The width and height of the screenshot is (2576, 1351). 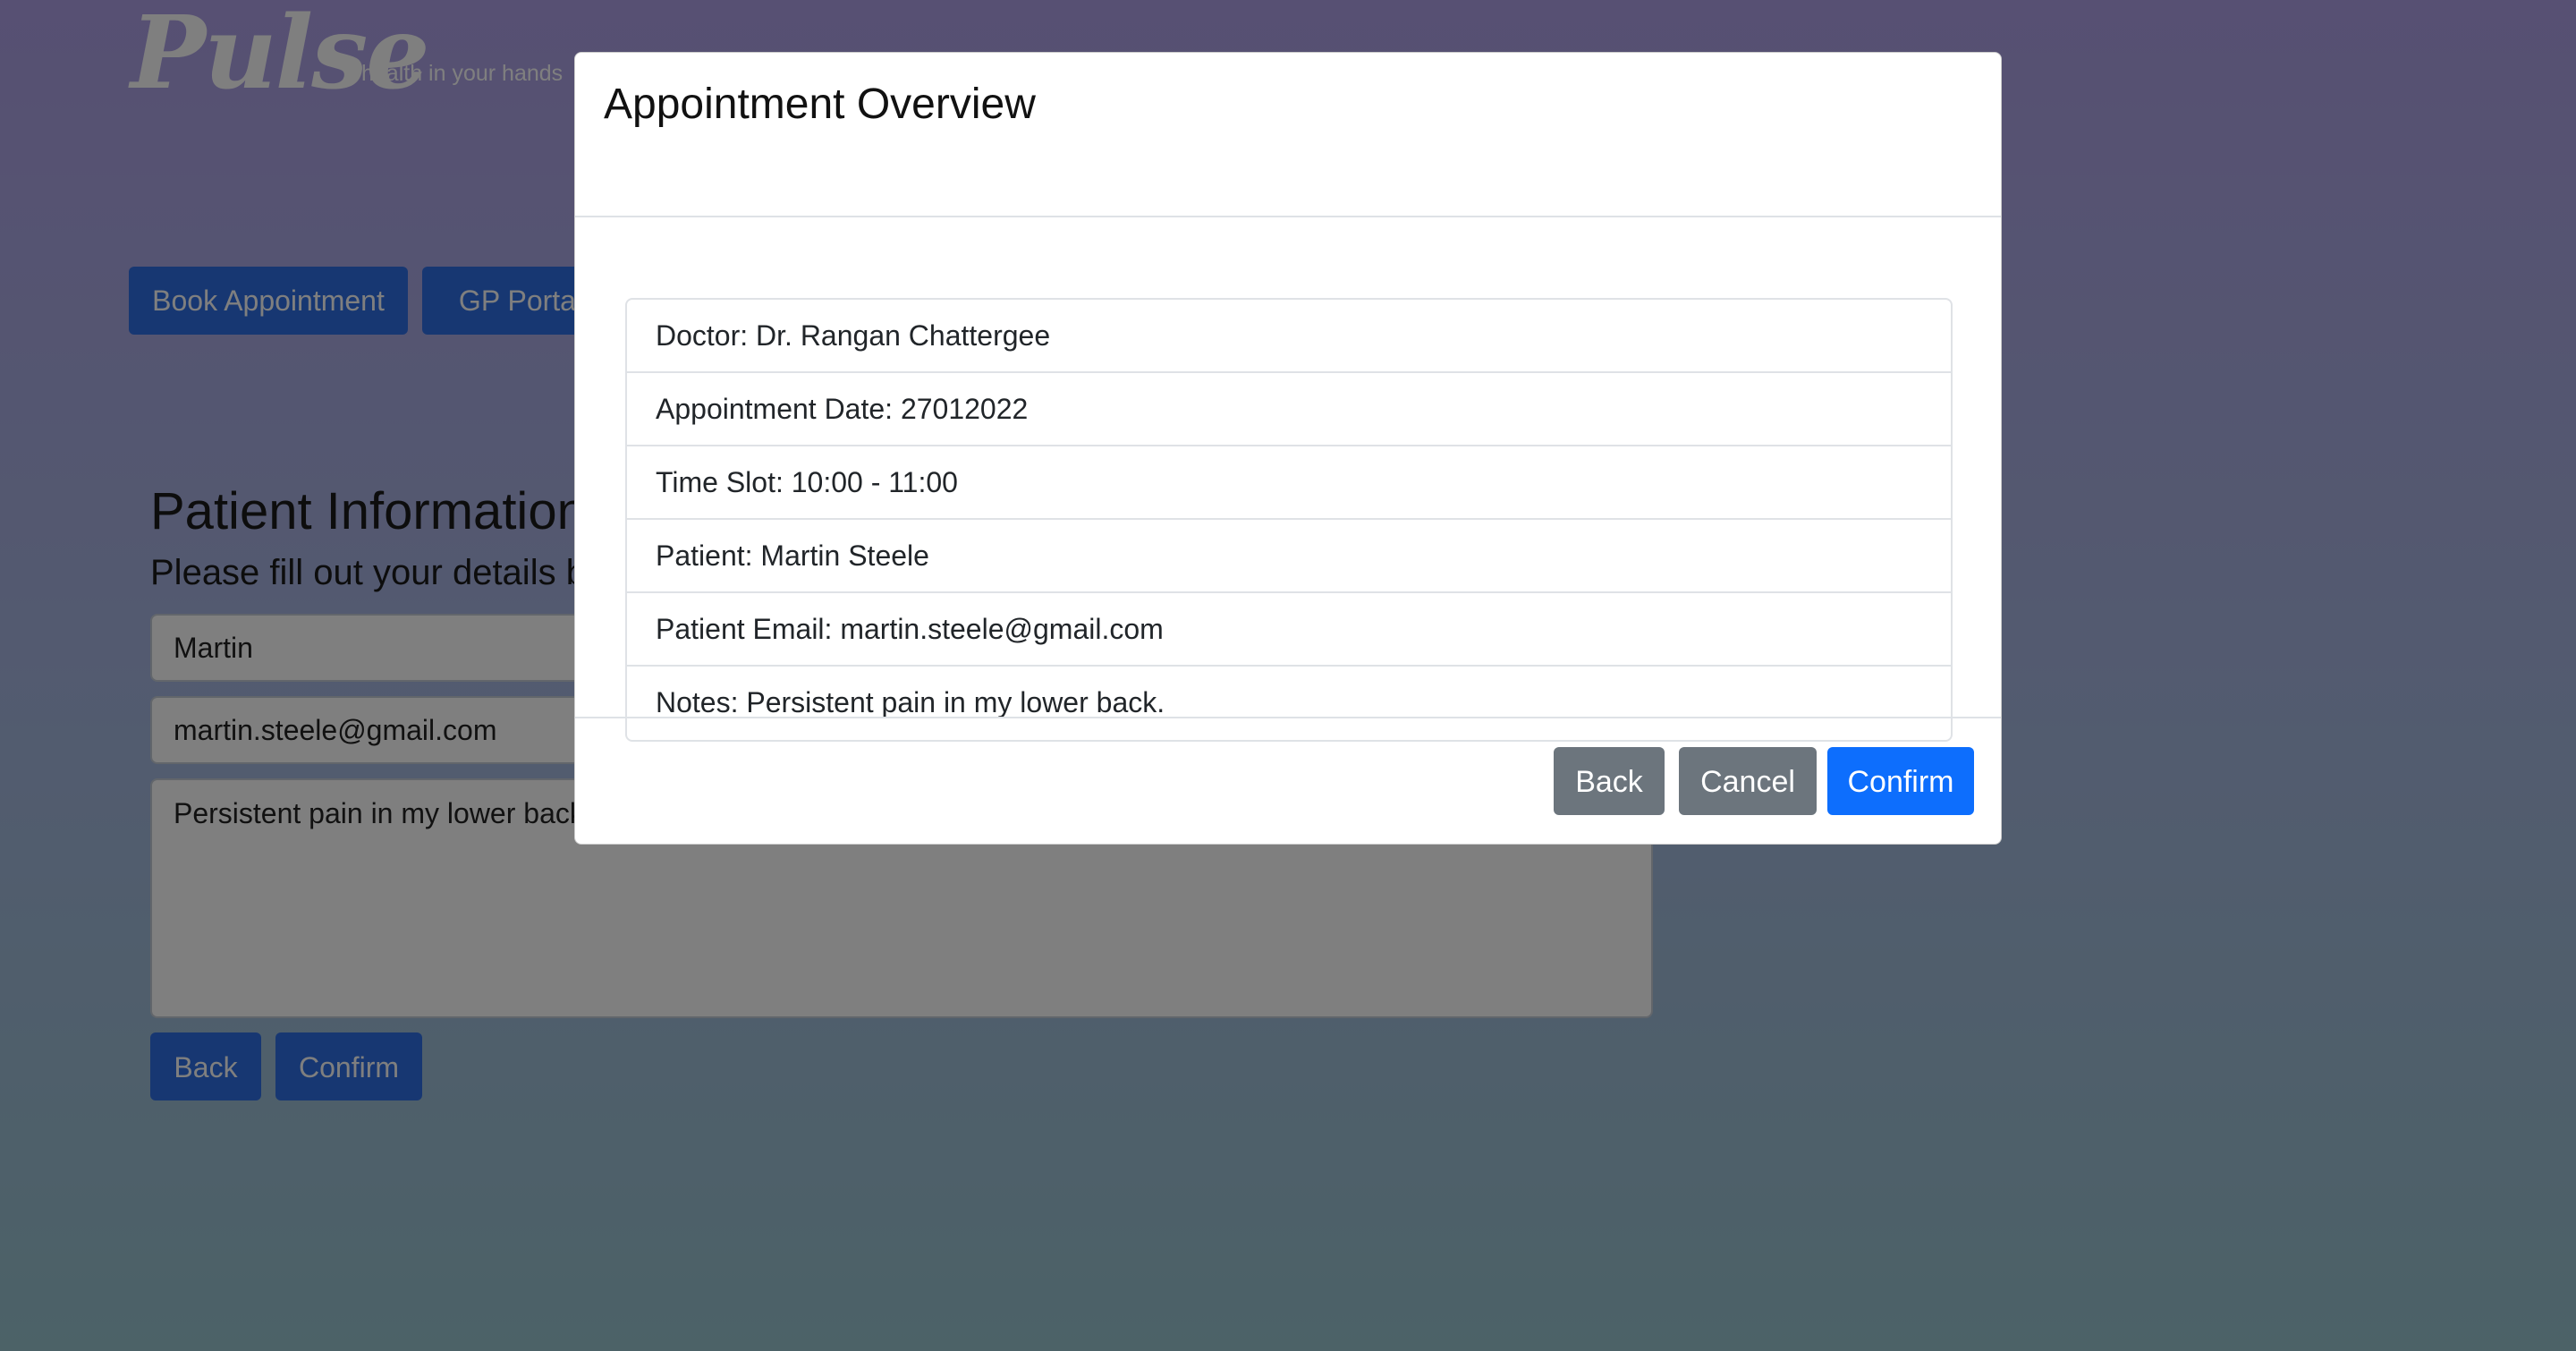 I want to click on modal-confirm-button: Confirm, so click(x=1900, y=781).